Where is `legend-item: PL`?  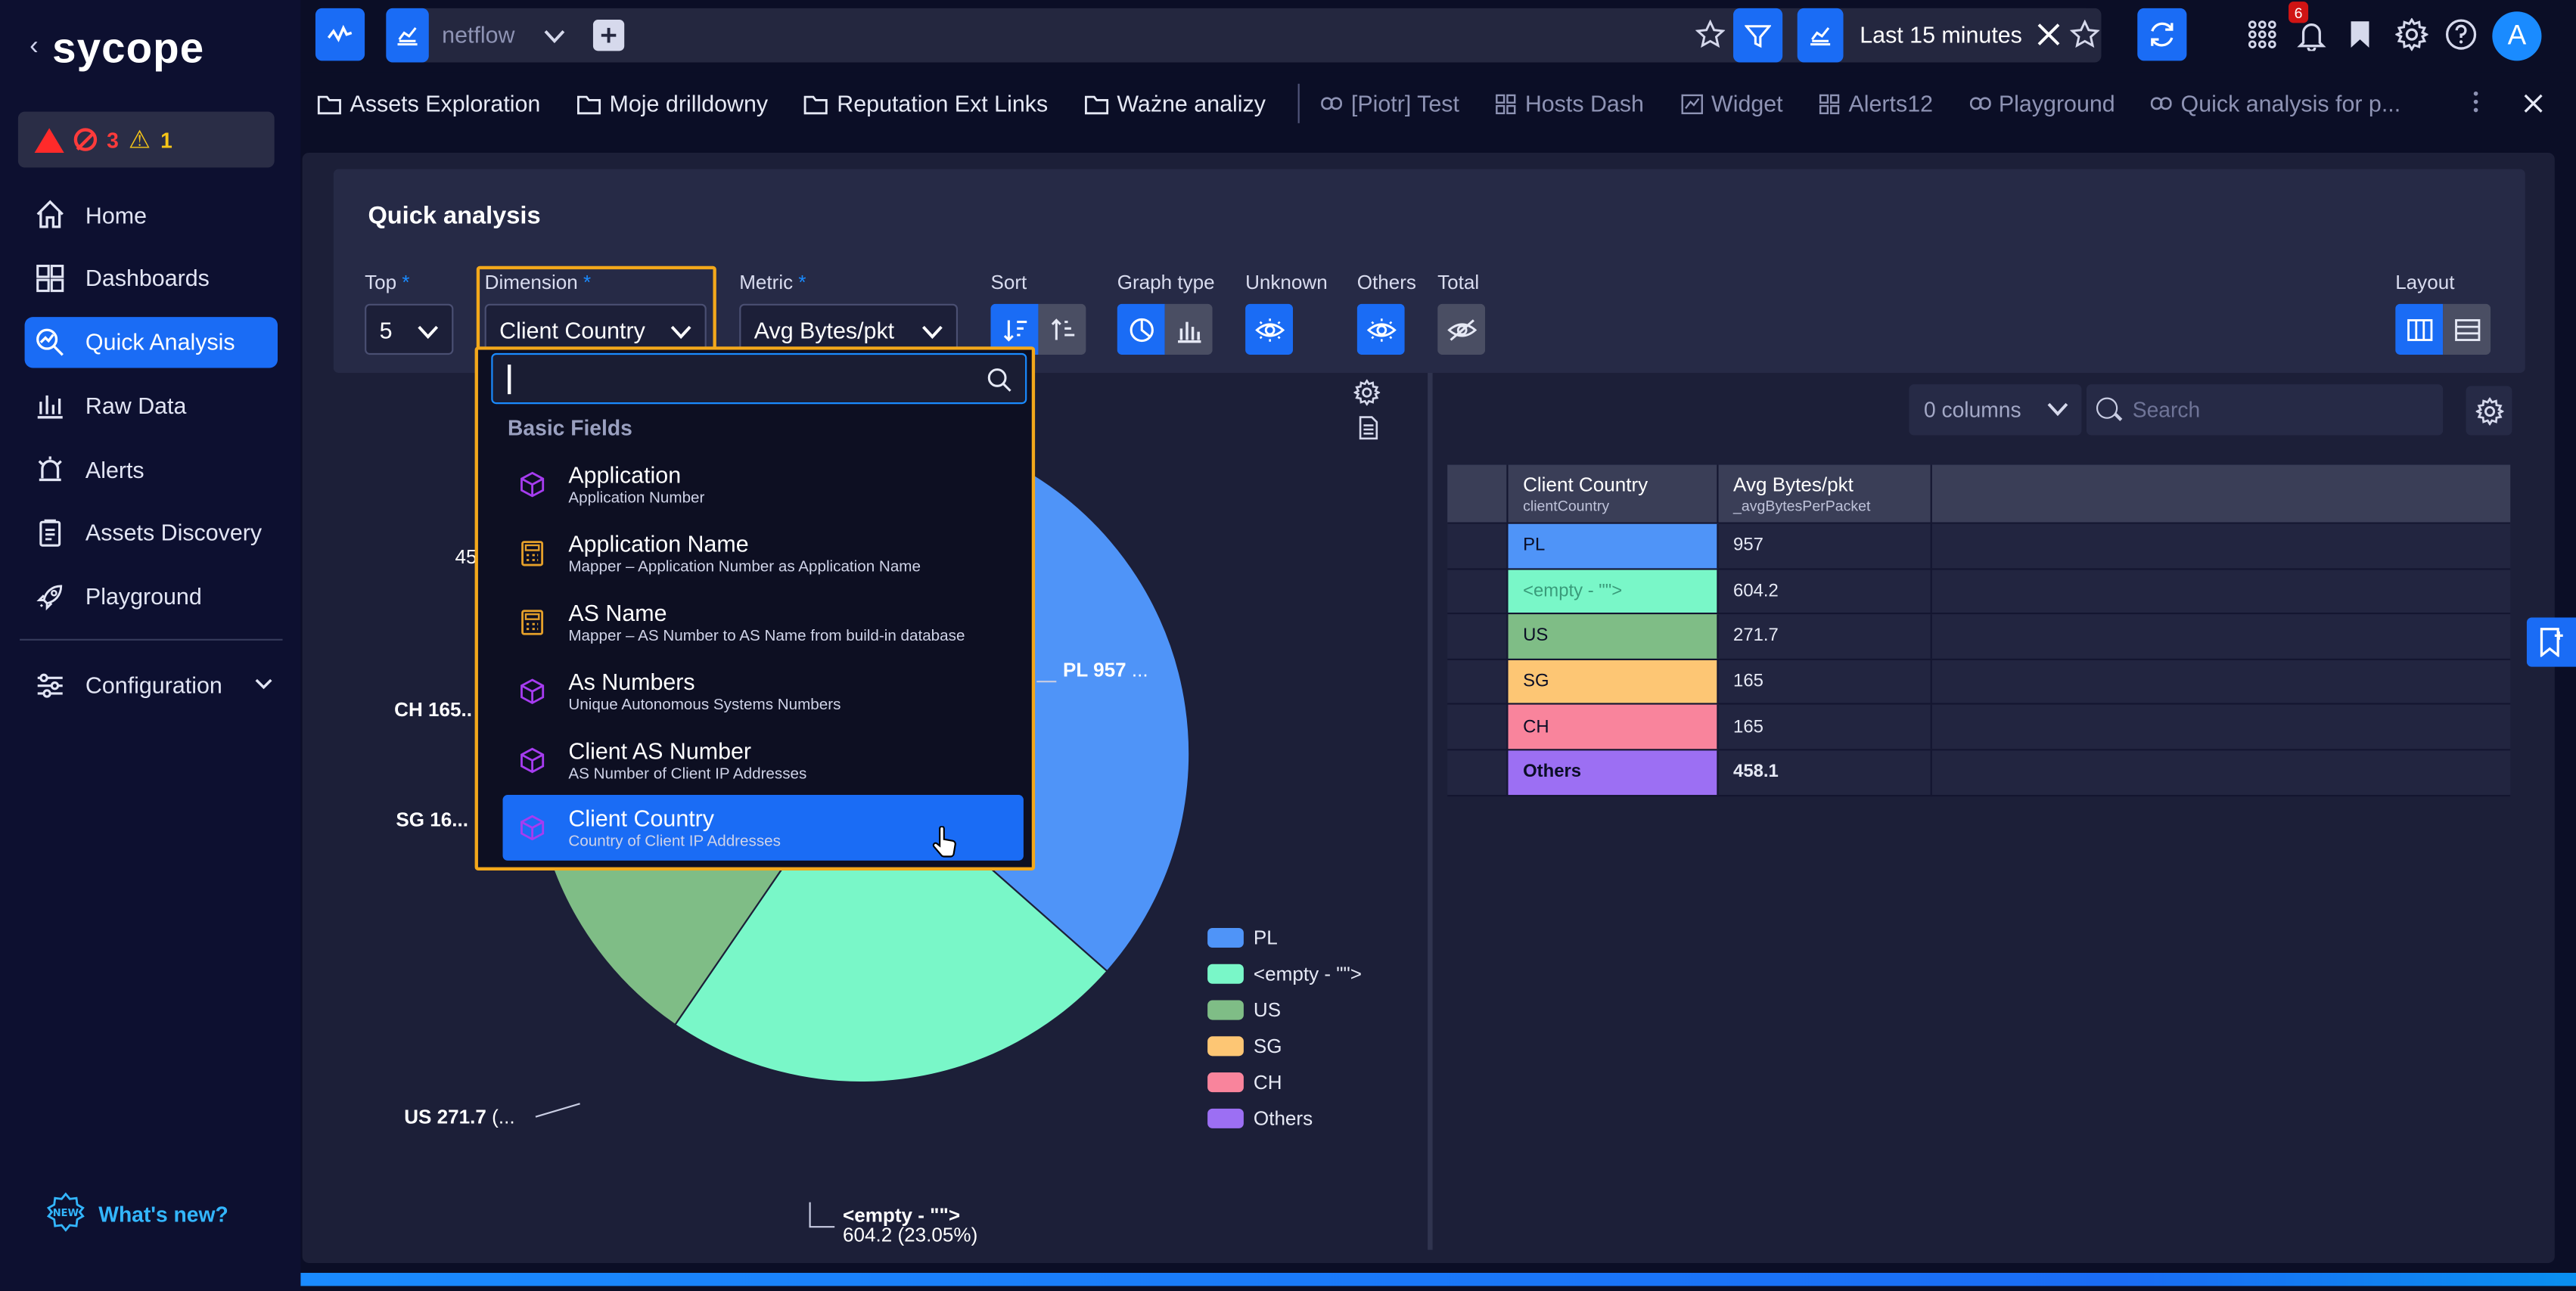 legend-item: PL is located at coordinates (1284, 938).